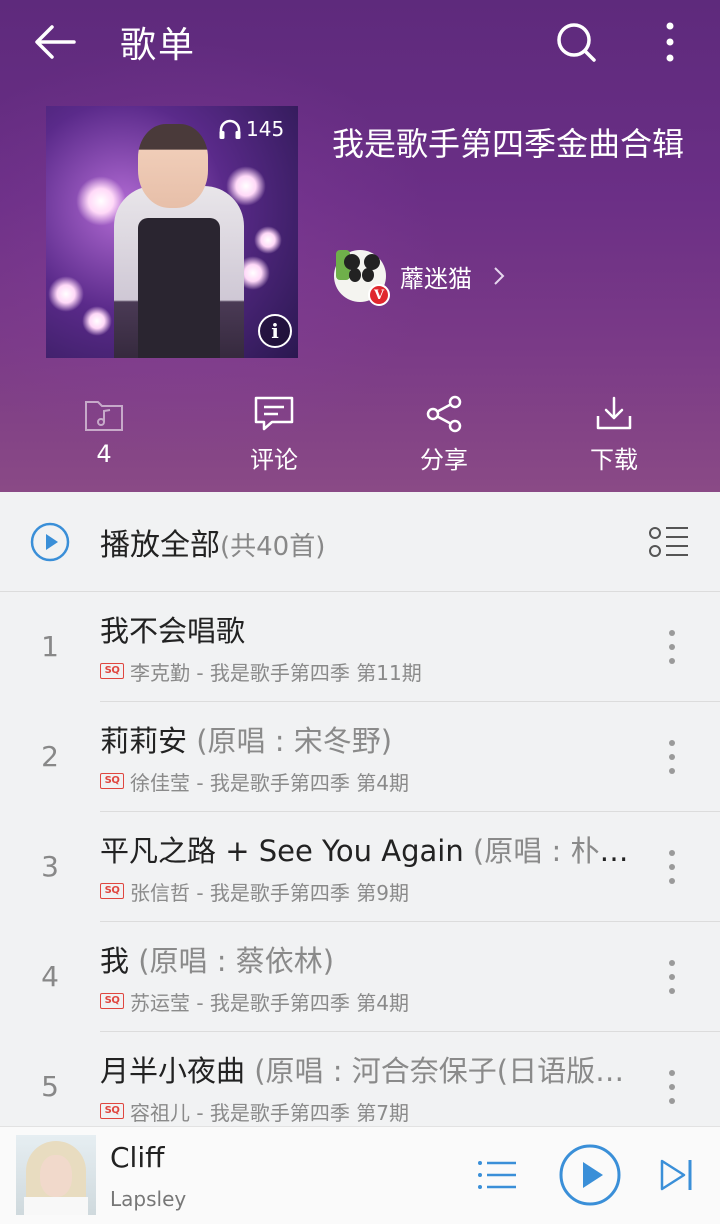 Image resolution: width=720 pixels, height=1224 pixels. Describe the element at coordinates (614, 413) in the screenshot. I see `download-icon` at that location.